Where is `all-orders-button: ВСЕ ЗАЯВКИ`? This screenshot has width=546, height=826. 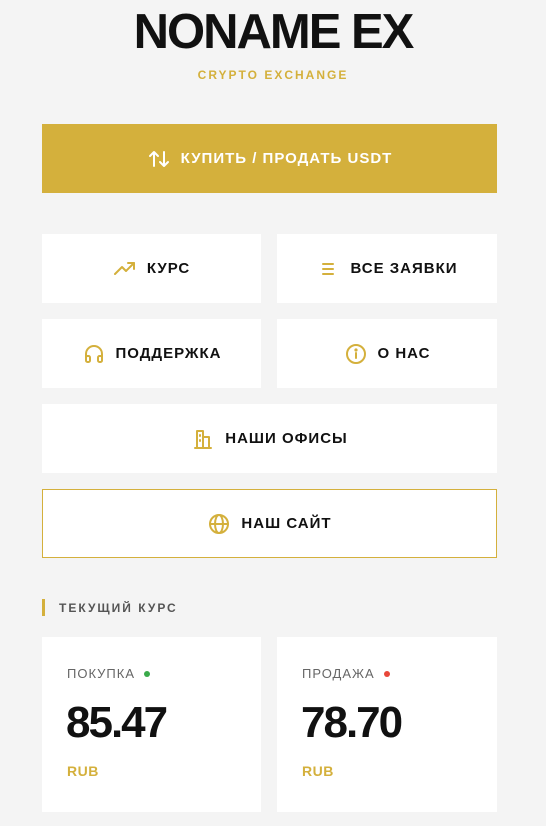
all-orders-button: ВСЕ ЗАЯВКИ is located at coordinates (387, 268).